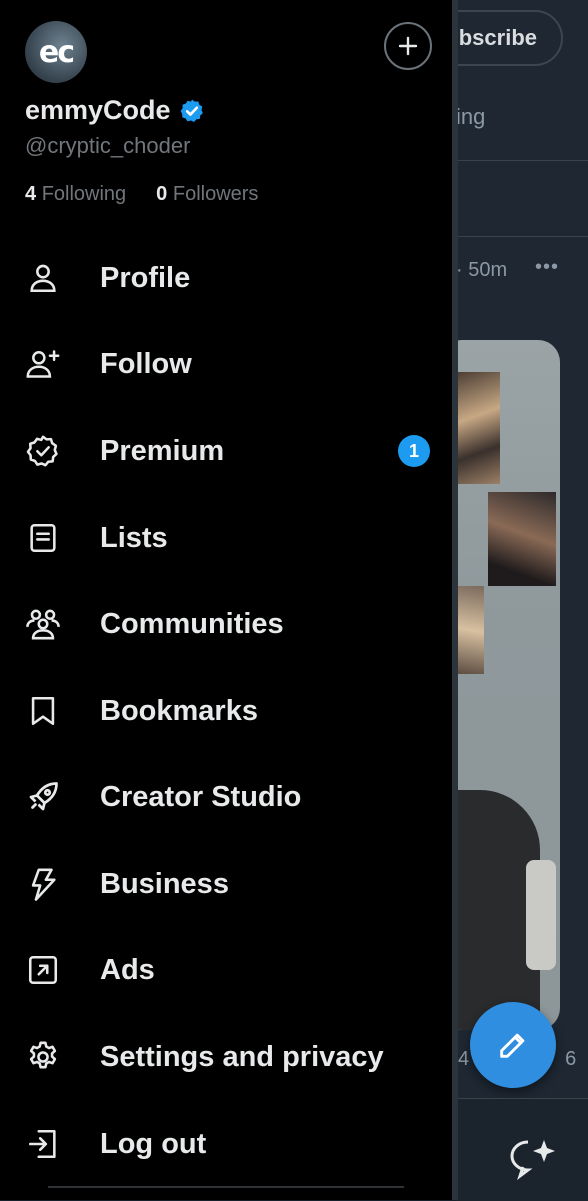 This screenshot has height=1201, width=588. What do you see at coordinates (226, 451) in the screenshot?
I see `menu-item-premium: Premium 1` at bounding box center [226, 451].